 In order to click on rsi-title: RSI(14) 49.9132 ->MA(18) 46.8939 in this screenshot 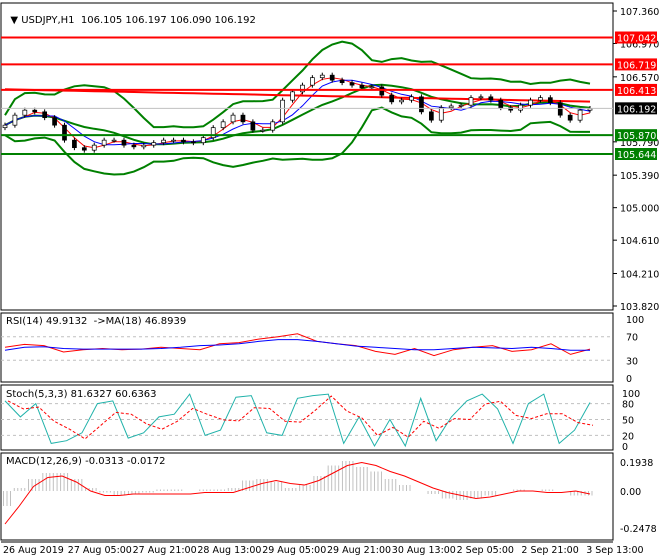, I will do `click(96, 321)`.